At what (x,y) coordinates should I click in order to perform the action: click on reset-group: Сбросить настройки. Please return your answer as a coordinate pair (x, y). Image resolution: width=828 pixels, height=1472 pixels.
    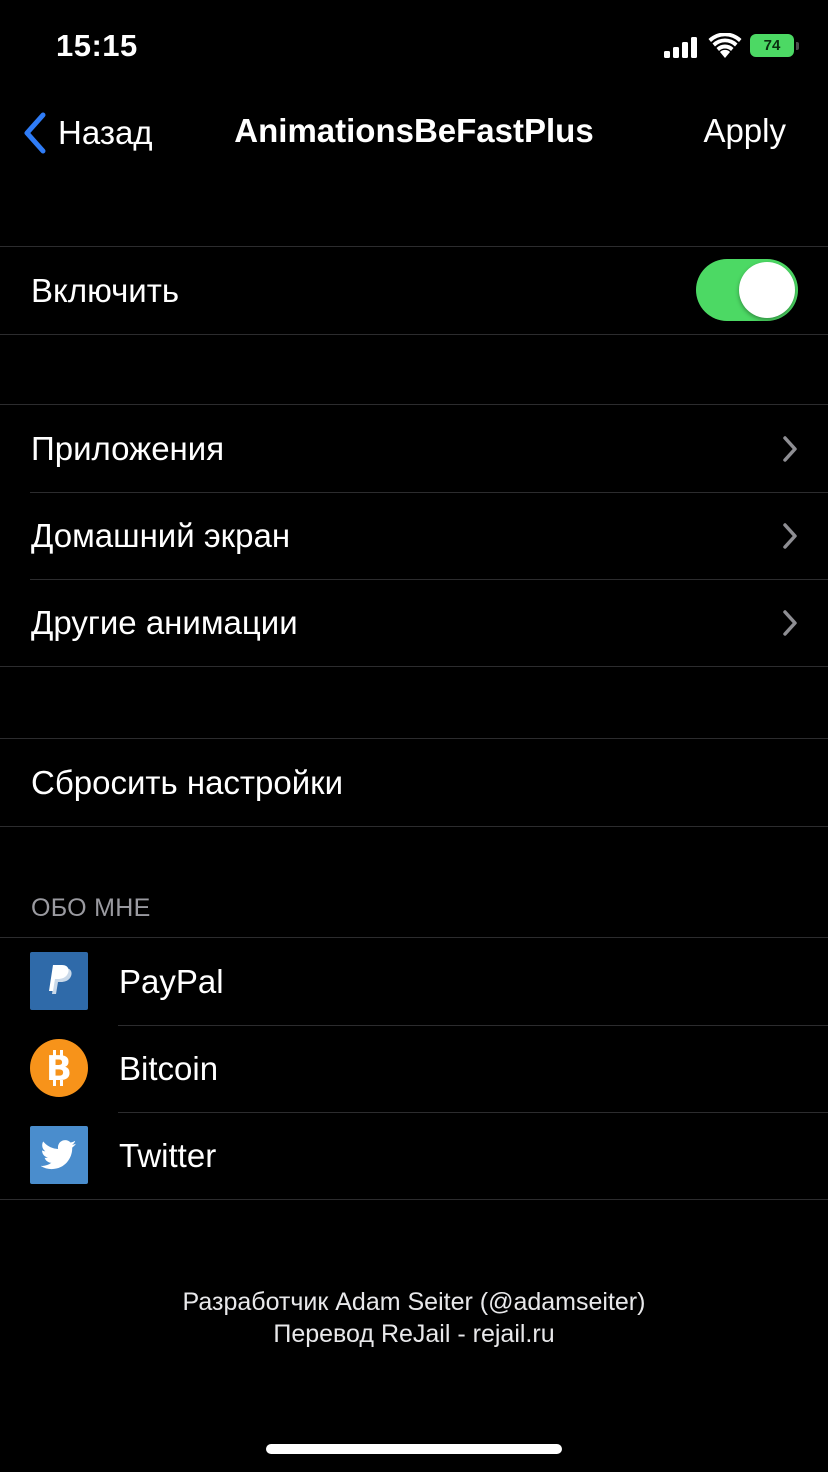
    Looking at the image, I should click on (414, 782).